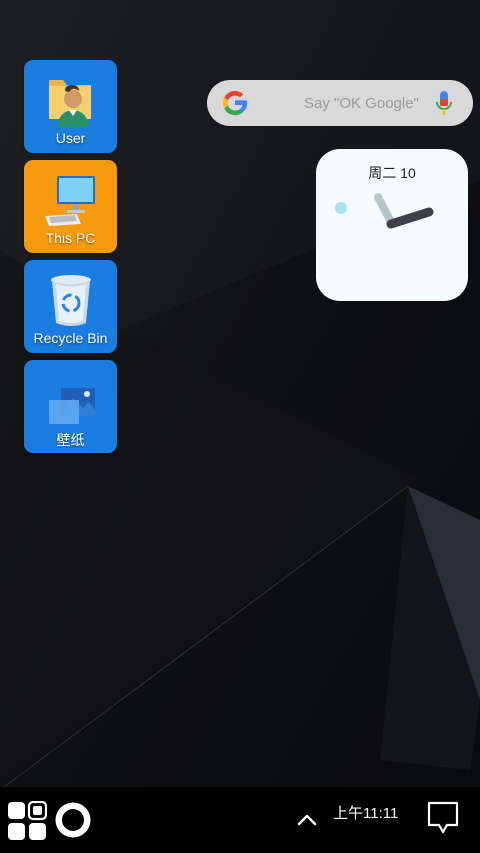 The width and height of the screenshot is (480, 853). Describe the element at coordinates (70, 138) in the screenshot. I see `desktop-icon-label: User` at that location.